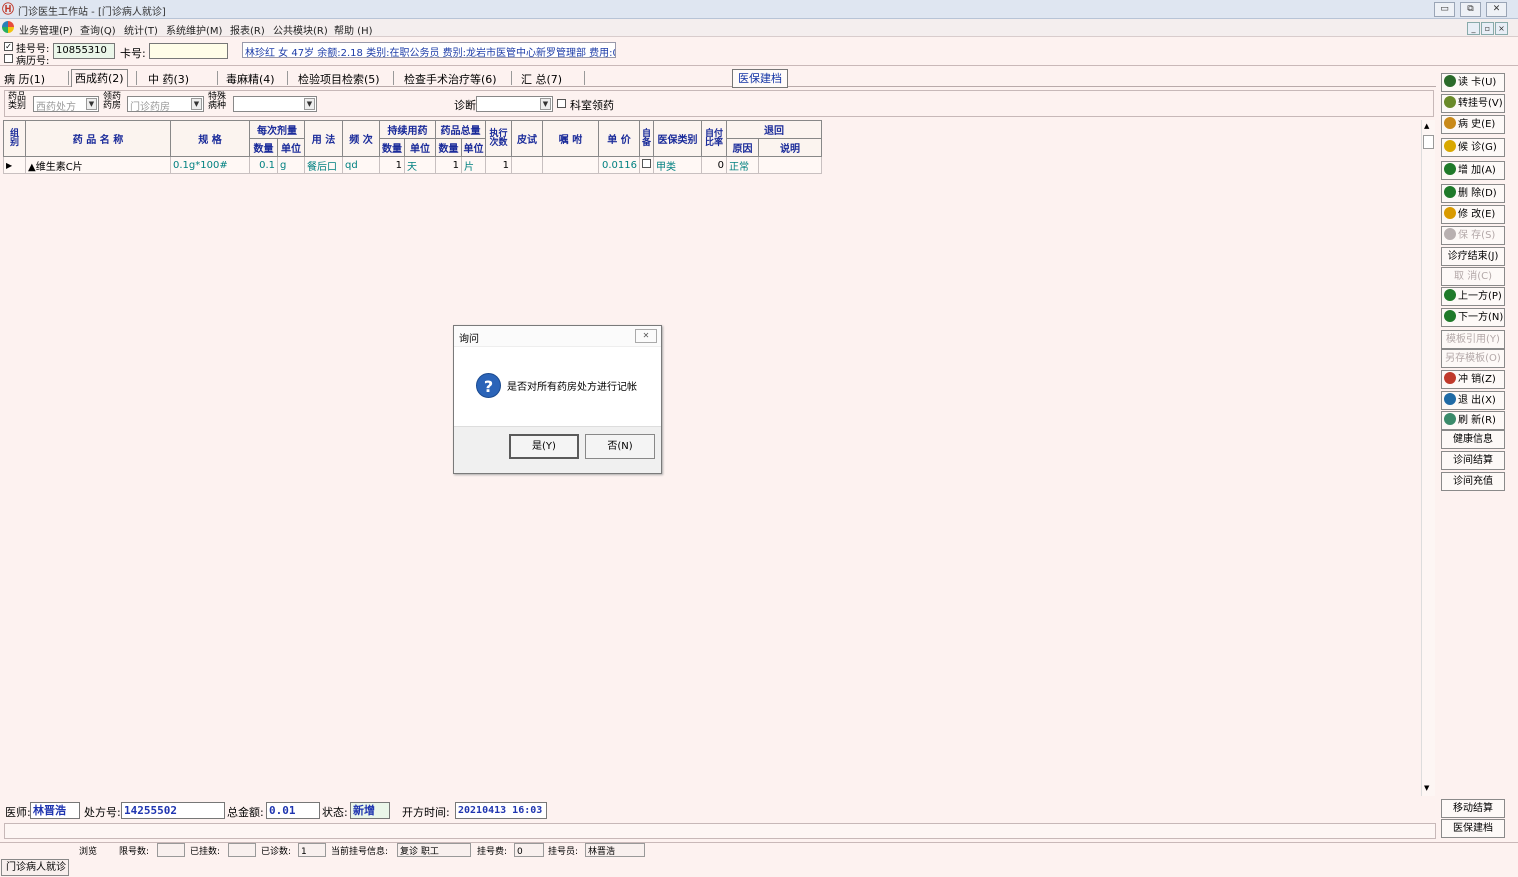 This screenshot has width=1518, height=877. Describe the element at coordinates (760, 78) in the screenshot. I see `insurance-archive-button: 医保建档` at that location.